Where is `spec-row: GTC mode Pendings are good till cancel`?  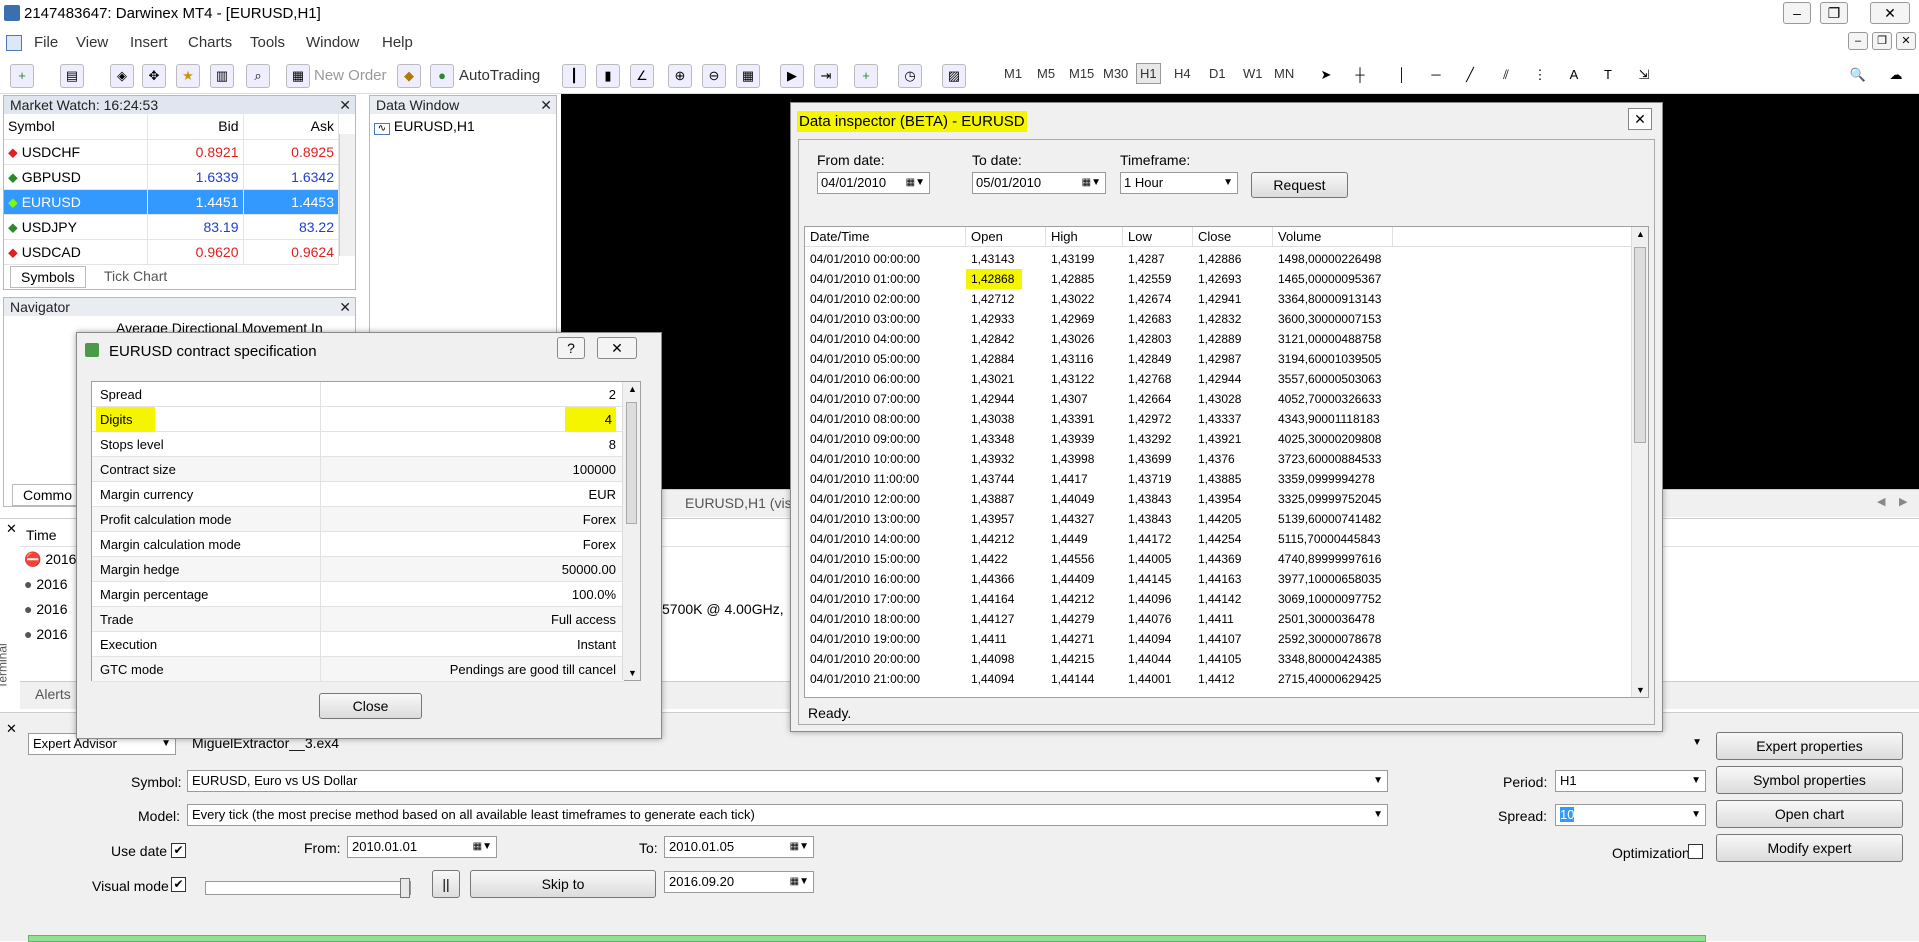
spec-row: GTC mode Pendings are good till cancel is located at coordinates (358, 669).